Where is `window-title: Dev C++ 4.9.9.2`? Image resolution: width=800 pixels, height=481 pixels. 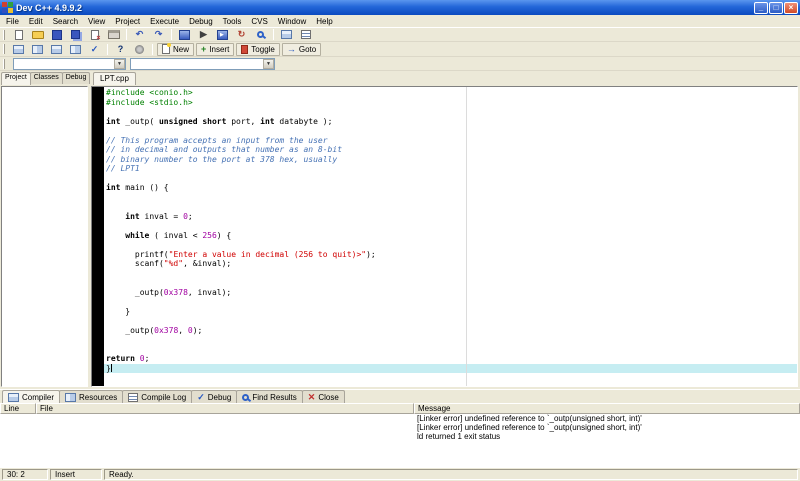 window-title: Dev C++ 4.9.9.2 is located at coordinates (49, 7).